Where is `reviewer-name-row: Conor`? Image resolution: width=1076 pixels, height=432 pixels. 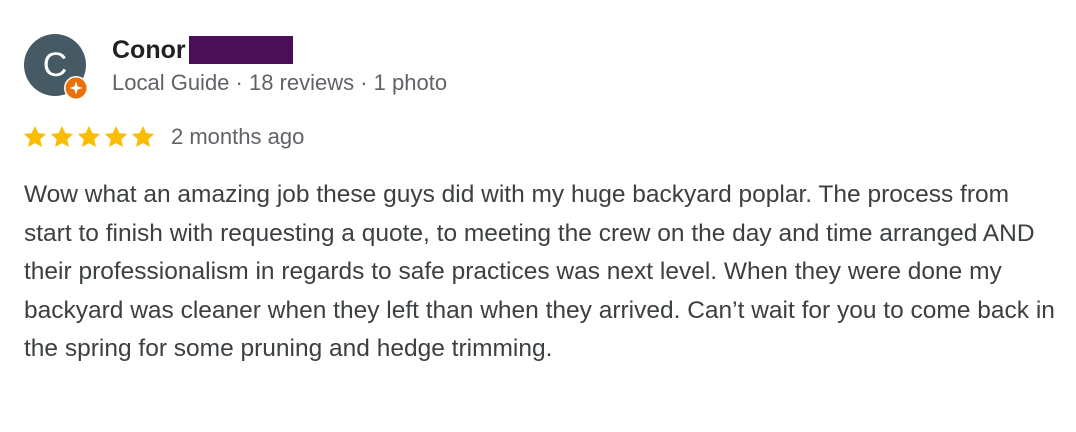
reviewer-name-row: Conor is located at coordinates (202, 50).